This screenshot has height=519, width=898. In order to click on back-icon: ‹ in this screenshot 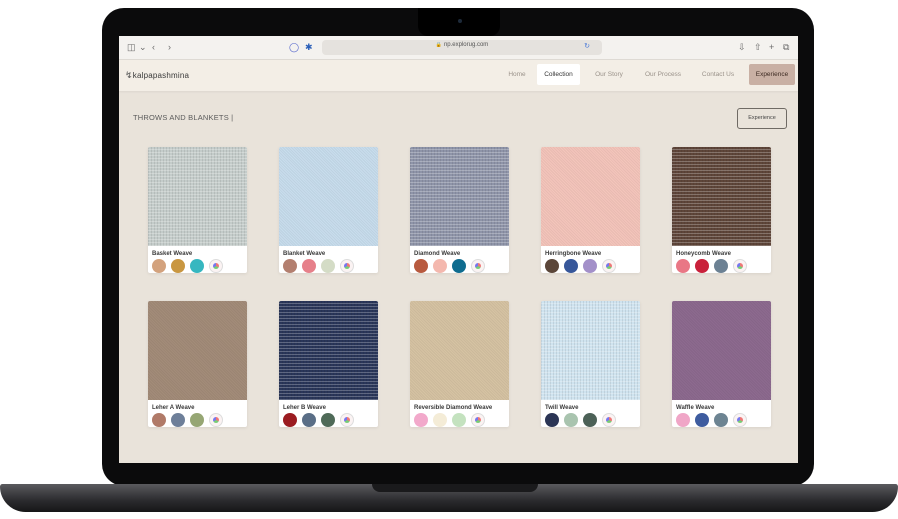, I will do `click(153, 47)`.